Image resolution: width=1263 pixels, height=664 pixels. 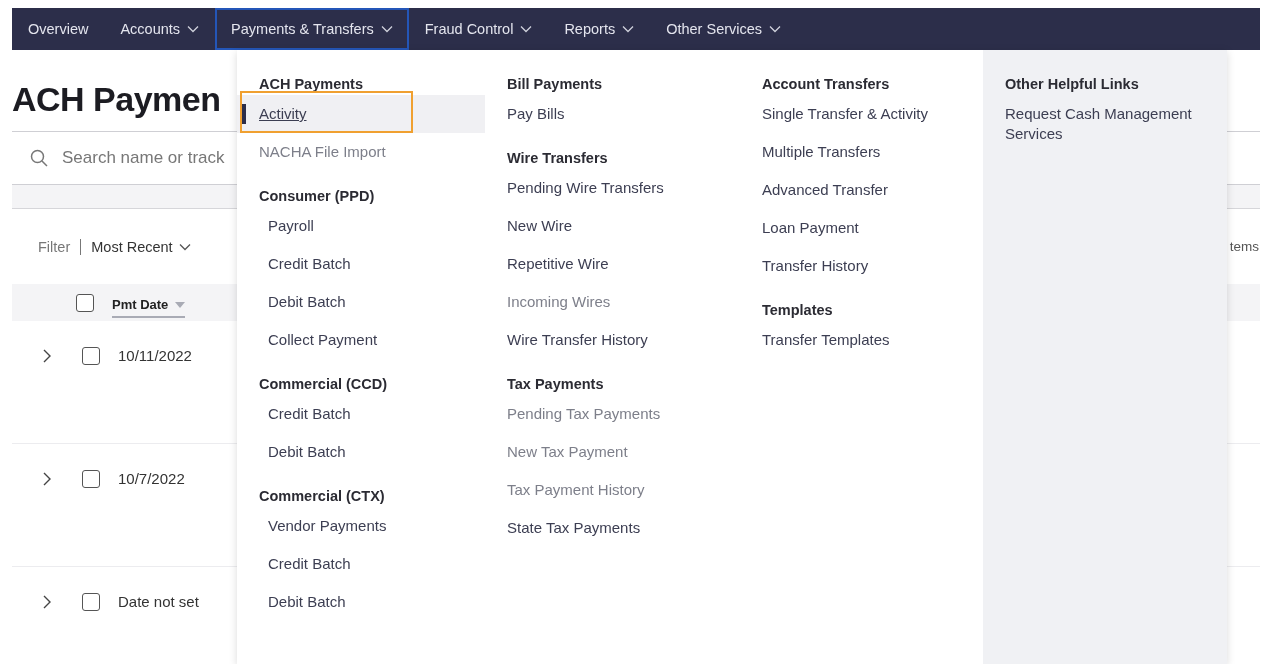 I want to click on menu-link: Single Transfer & Activity, so click(x=861, y=114).